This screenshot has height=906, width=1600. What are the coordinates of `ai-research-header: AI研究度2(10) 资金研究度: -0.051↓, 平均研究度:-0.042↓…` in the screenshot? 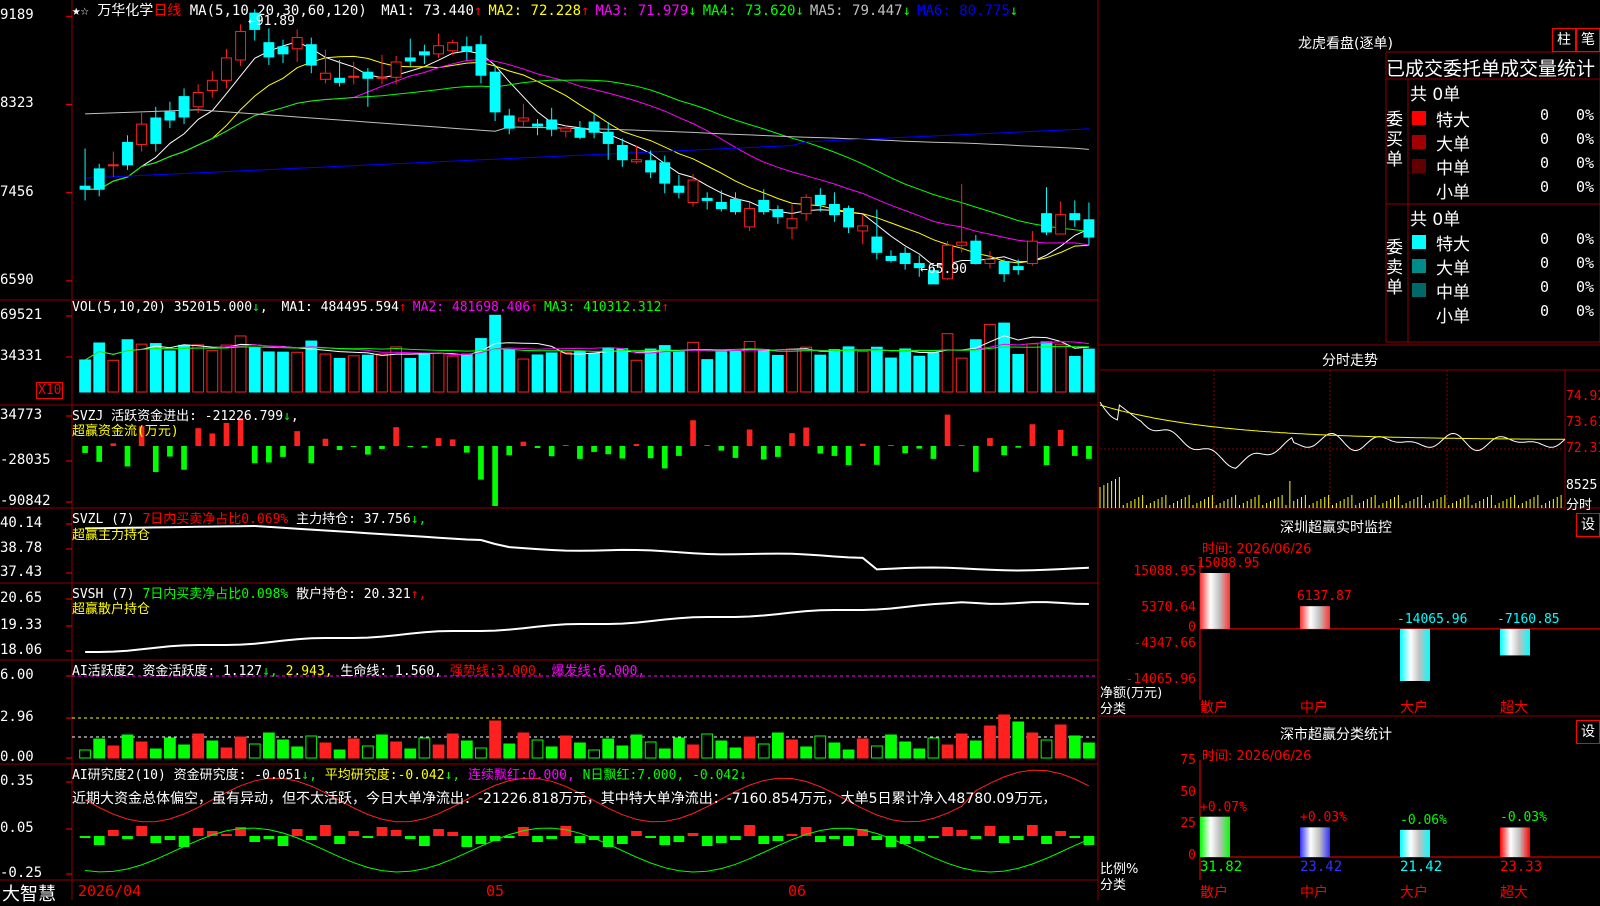 It's located at (409, 773).